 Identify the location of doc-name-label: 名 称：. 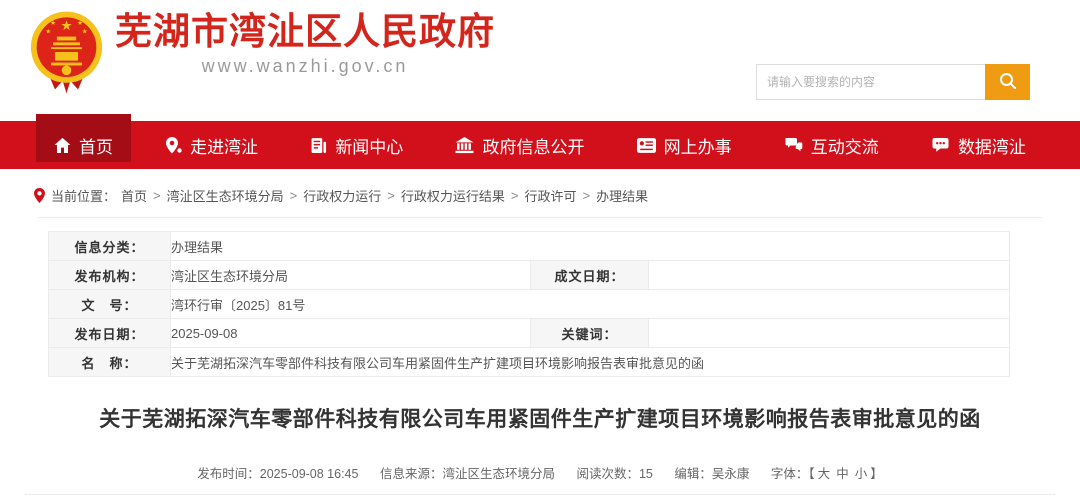
(109, 362).